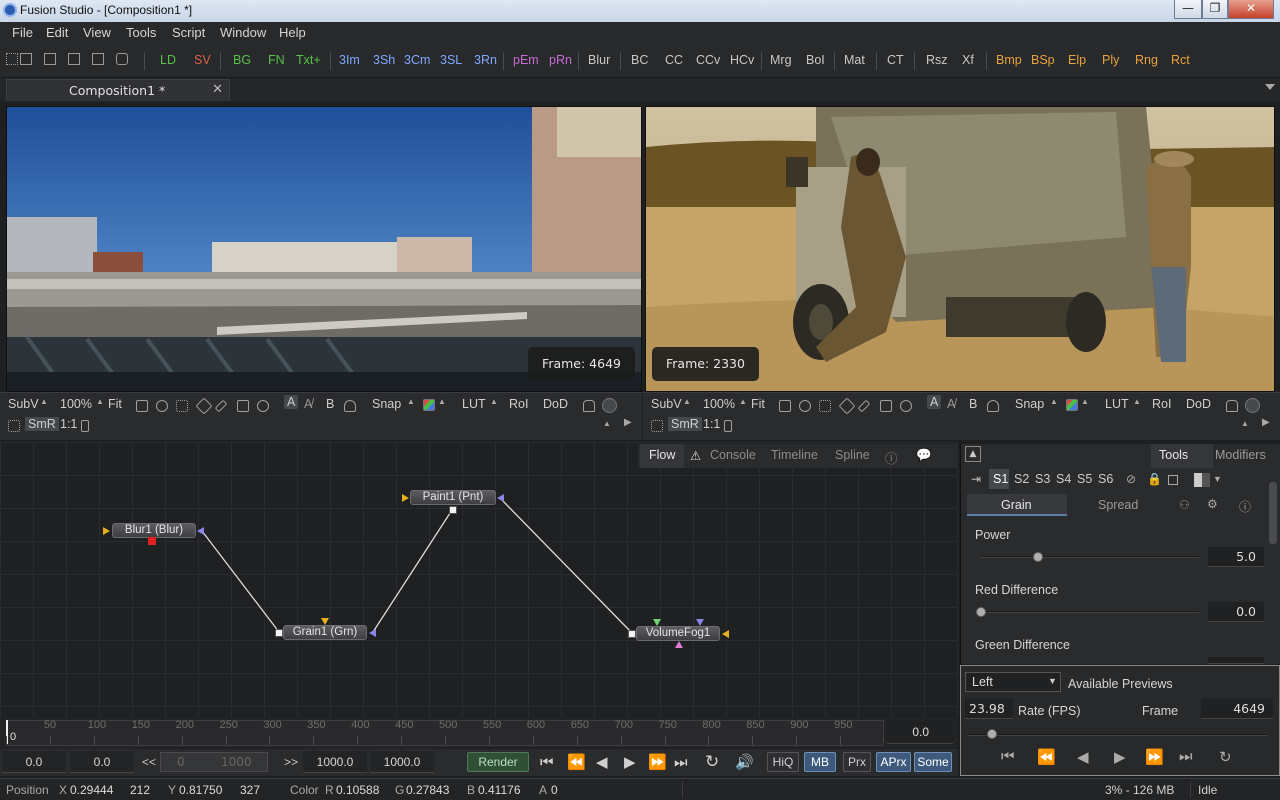  Describe the element at coordinates (1042, 479) in the screenshot. I see `slot-s3: S3` at that location.